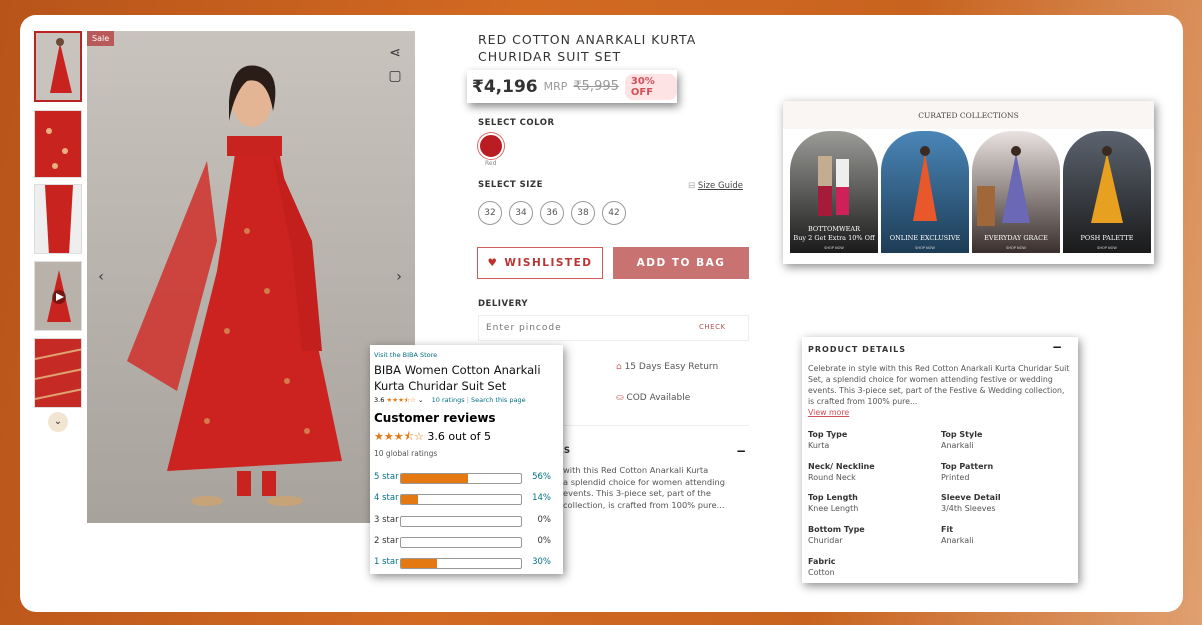 This screenshot has height=625, width=1202. What do you see at coordinates (825, 541) in the screenshot?
I see `attribute-value: Churidar` at bounding box center [825, 541].